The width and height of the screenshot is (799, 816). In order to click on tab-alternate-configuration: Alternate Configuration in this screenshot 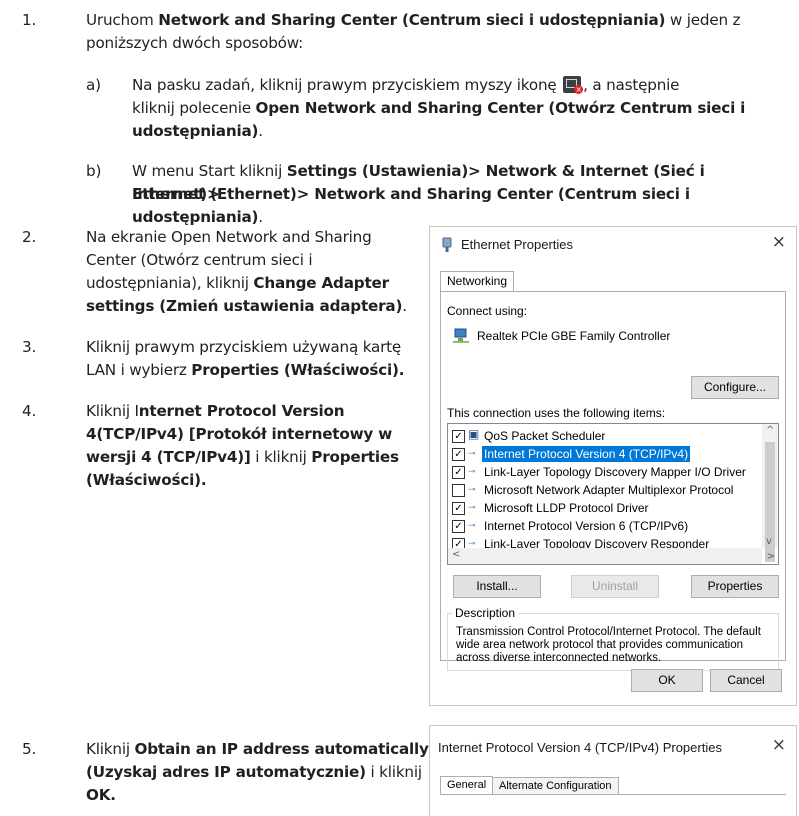, I will do `click(555, 786)`.